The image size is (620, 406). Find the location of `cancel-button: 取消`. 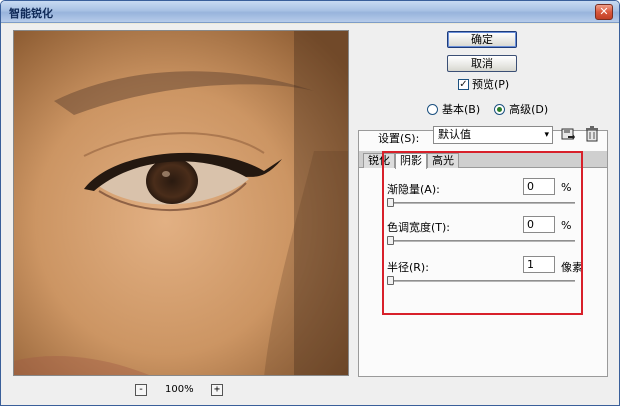

cancel-button: 取消 is located at coordinates (482, 63).